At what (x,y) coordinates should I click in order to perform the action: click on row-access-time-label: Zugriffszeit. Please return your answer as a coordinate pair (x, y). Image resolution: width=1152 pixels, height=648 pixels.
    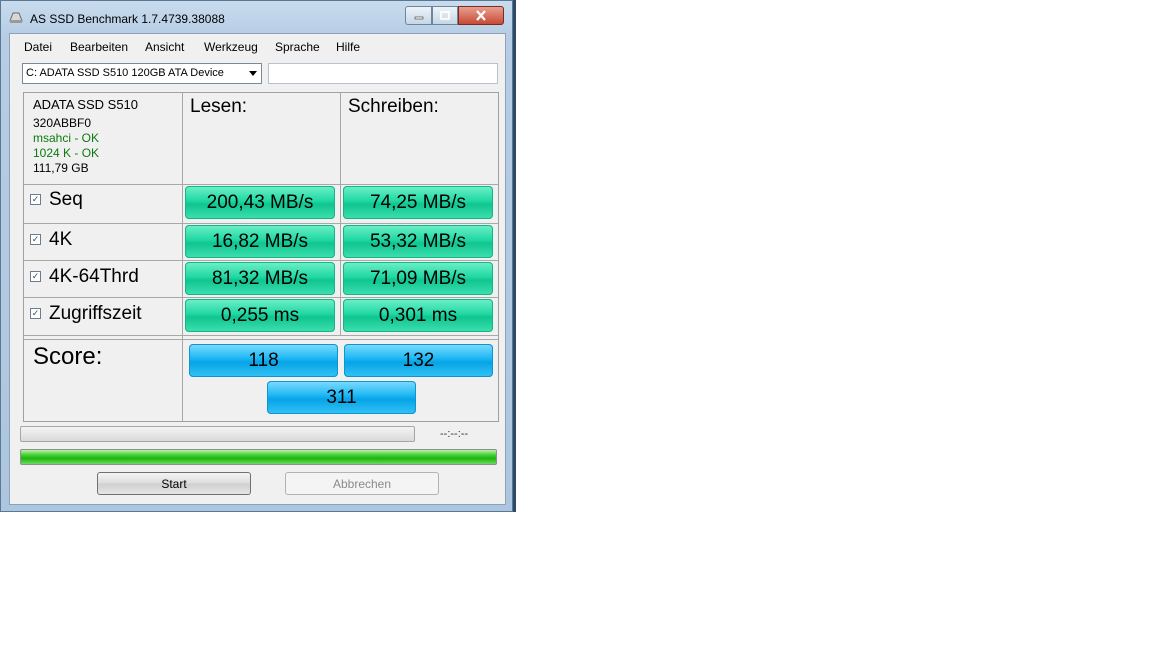
    Looking at the image, I should click on (95, 313).